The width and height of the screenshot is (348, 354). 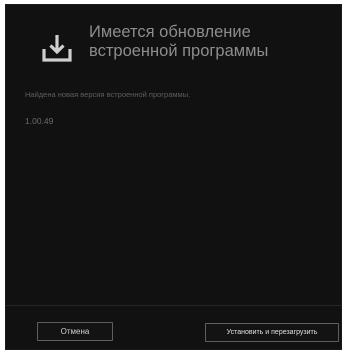 What do you see at coordinates (39, 121) in the screenshot?
I see `firmware-version: 1.00.49` at bounding box center [39, 121].